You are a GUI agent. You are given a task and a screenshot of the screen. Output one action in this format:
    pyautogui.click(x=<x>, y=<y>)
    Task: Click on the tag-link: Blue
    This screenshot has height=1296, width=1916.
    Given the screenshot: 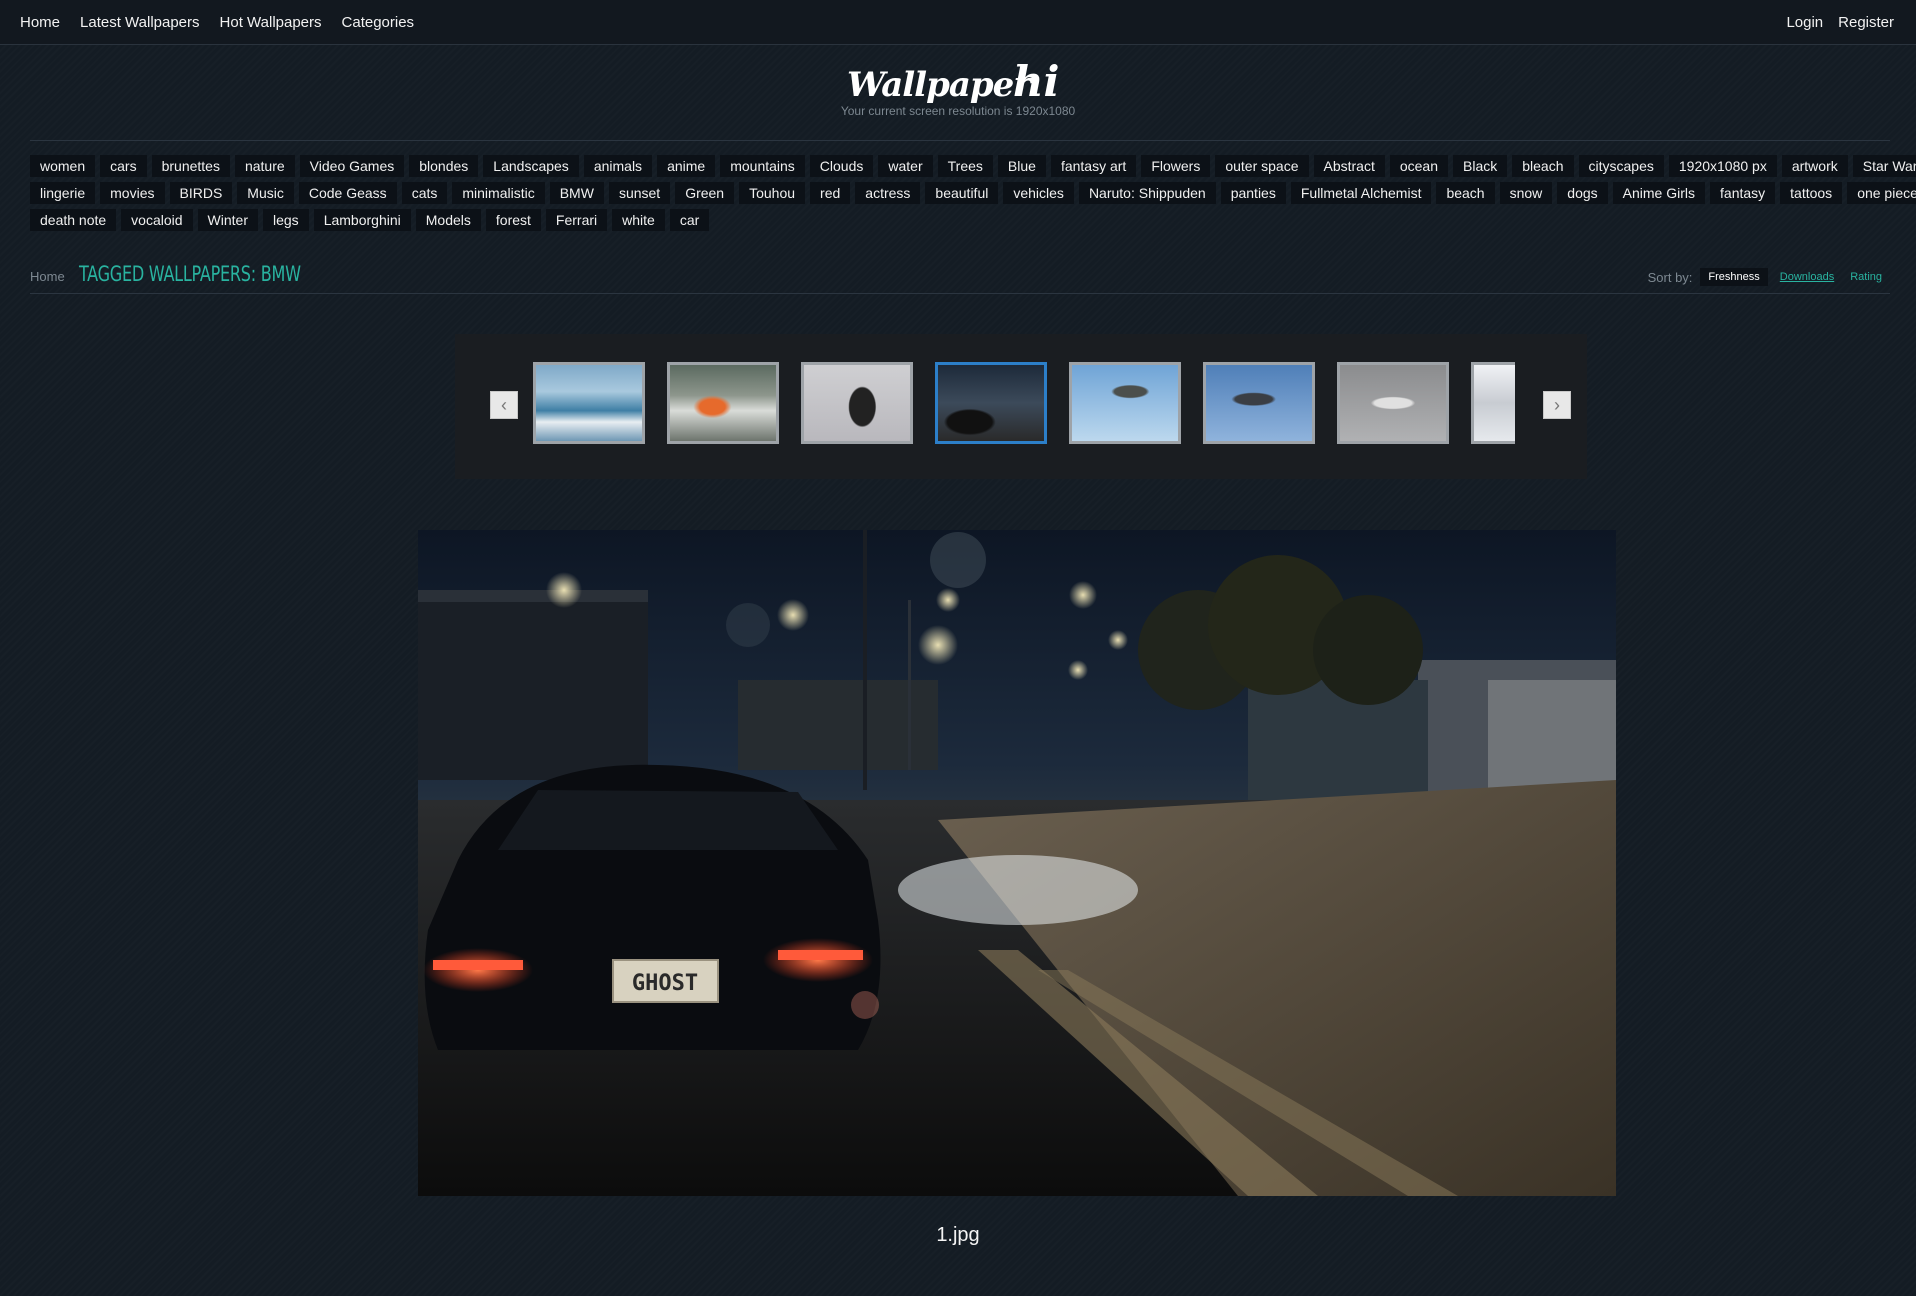 What is the action you would take?
    pyautogui.click(x=1021, y=166)
    